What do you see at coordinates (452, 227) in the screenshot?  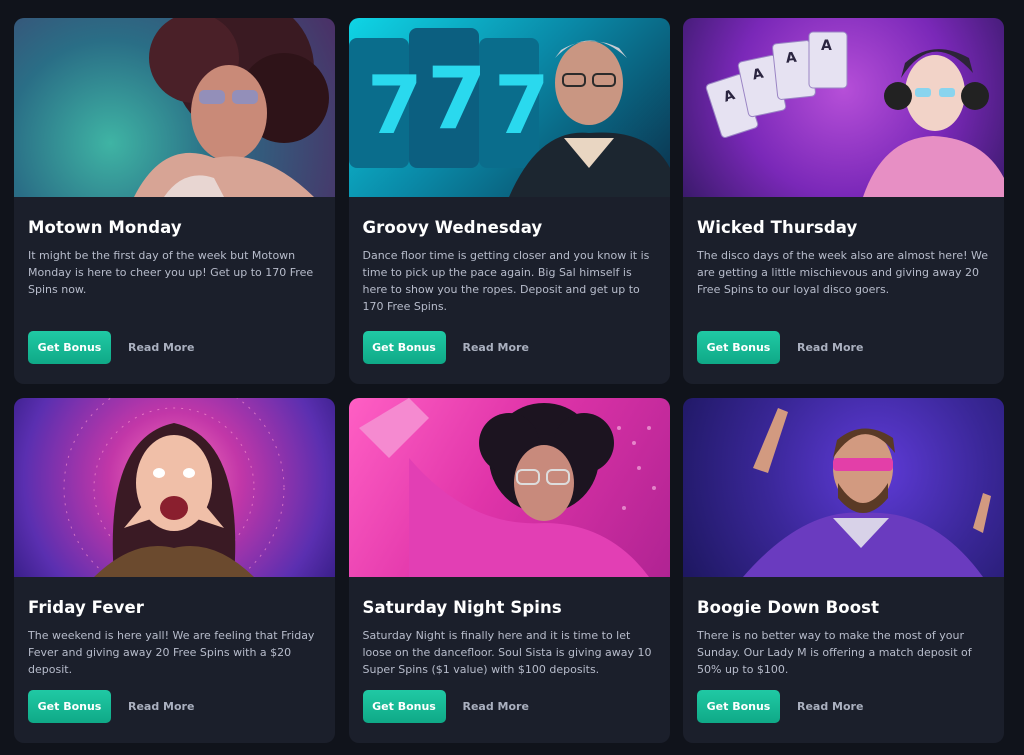 I see `promo-title: Groovy Wednesday` at bounding box center [452, 227].